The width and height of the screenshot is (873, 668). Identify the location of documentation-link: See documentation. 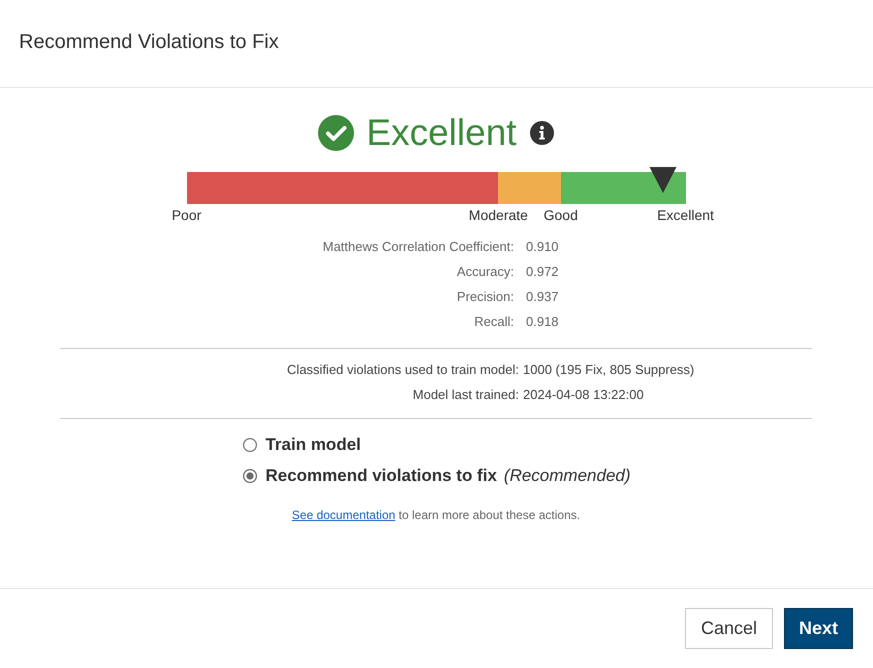
(344, 515).